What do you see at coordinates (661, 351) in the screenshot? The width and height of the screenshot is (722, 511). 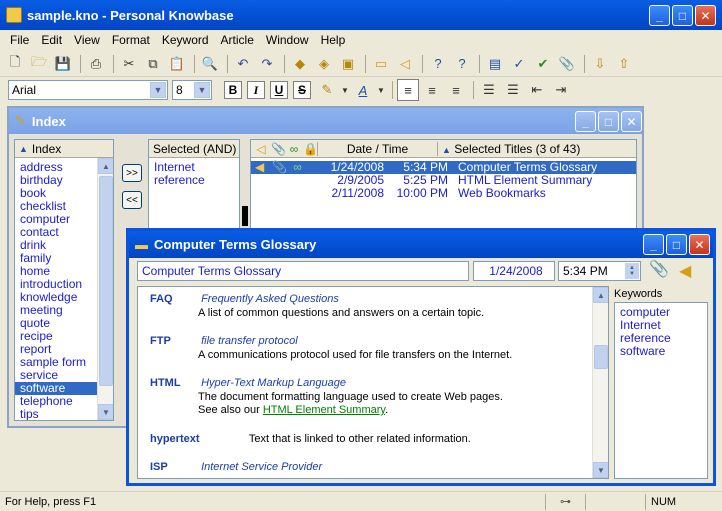 I see `article-keyword-item: software` at bounding box center [661, 351].